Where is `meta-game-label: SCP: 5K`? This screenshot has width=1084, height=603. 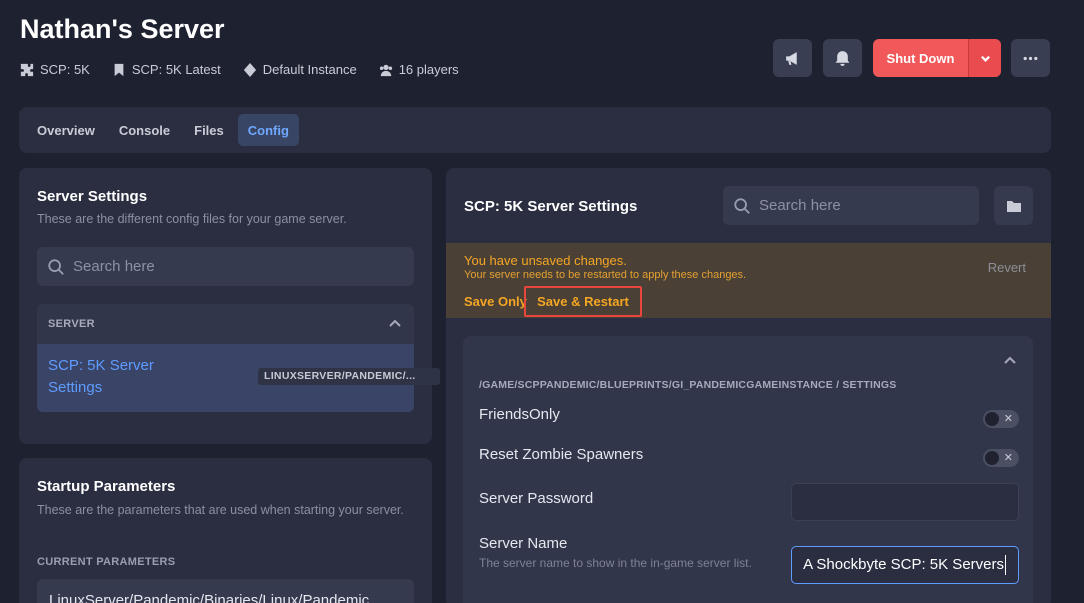 meta-game-label: SCP: 5K is located at coordinates (65, 69).